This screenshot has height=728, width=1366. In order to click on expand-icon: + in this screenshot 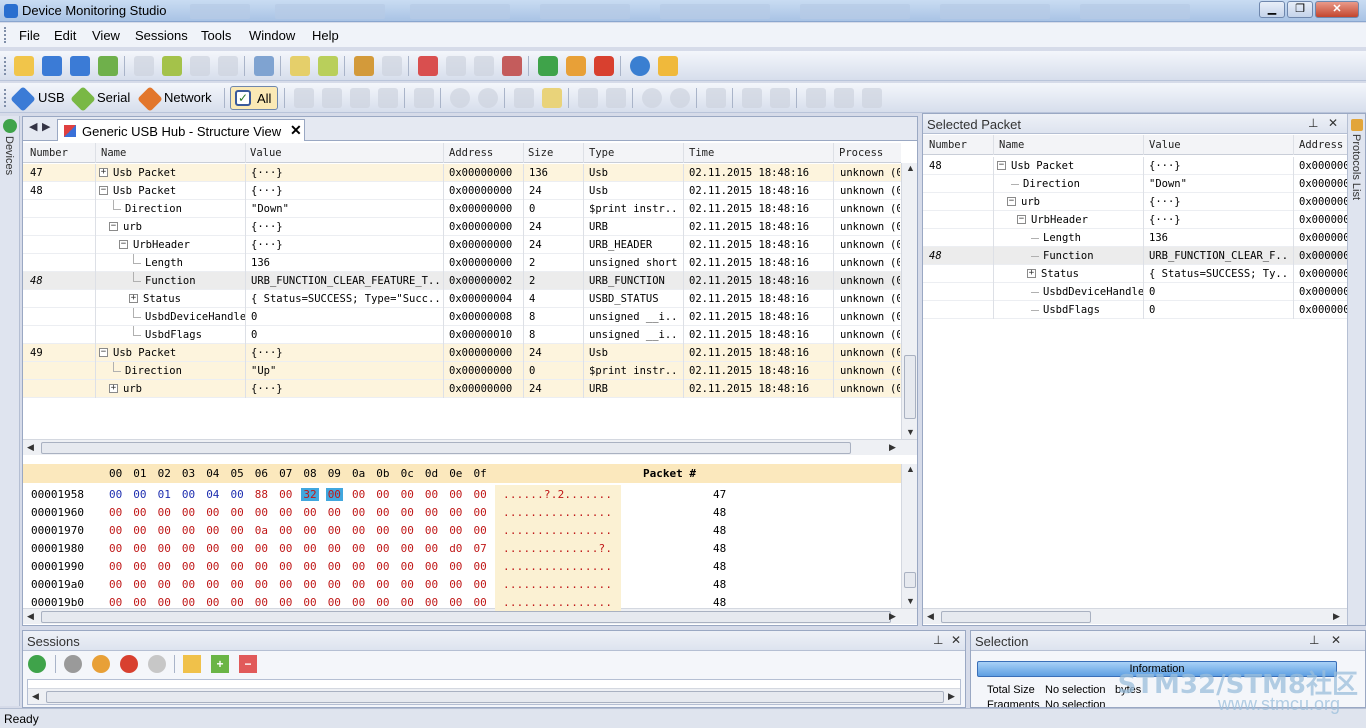, I will do `click(133, 298)`.